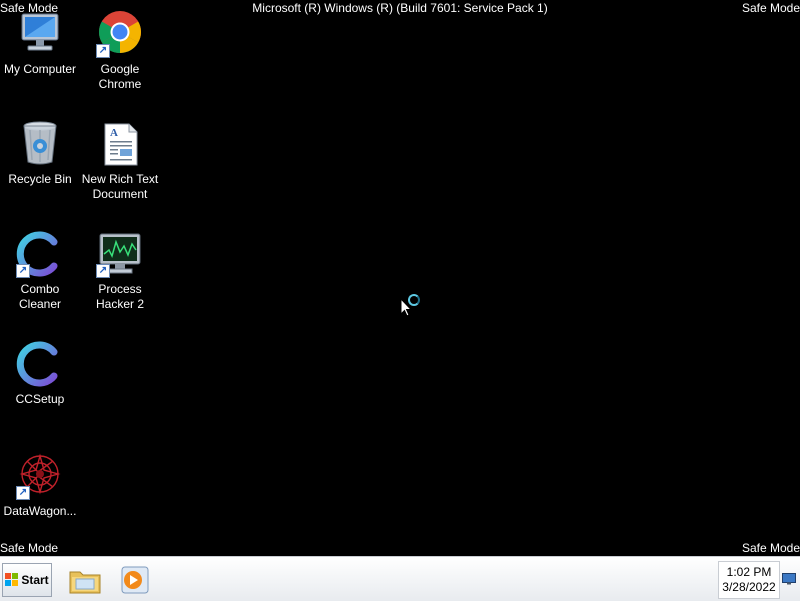 The height and width of the screenshot is (601, 800). I want to click on start-label: Start, so click(35, 580).